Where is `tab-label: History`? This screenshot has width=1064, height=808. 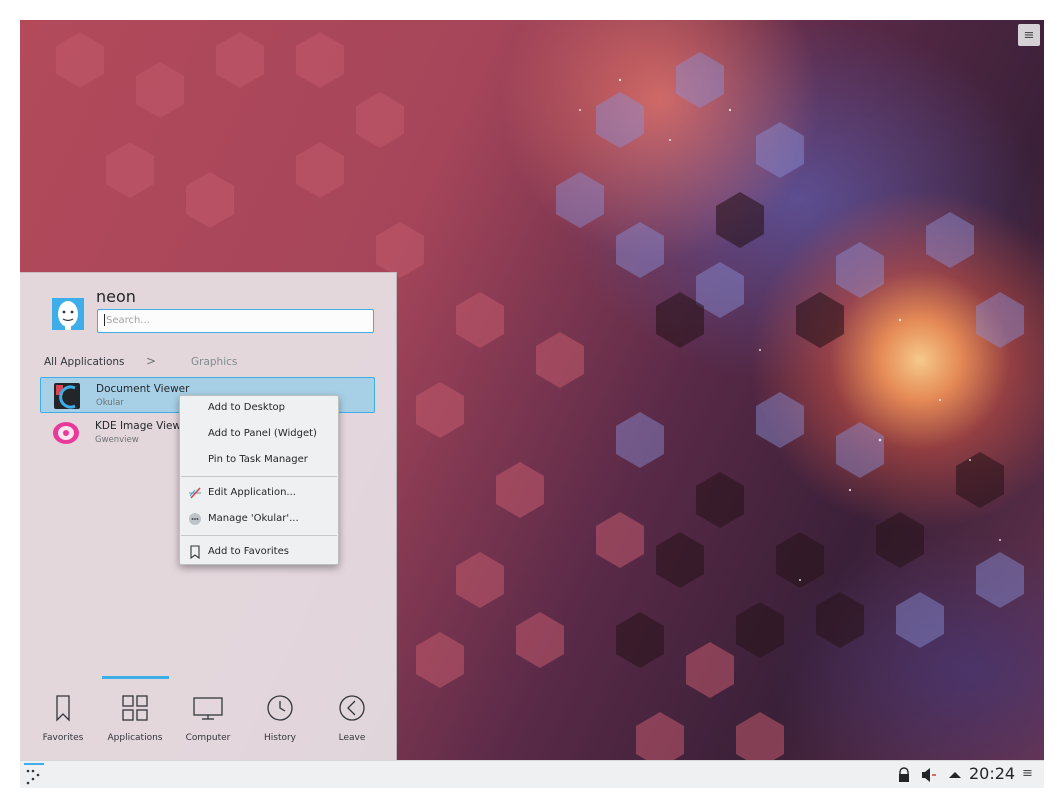
tab-label: History is located at coordinates (280, 738).